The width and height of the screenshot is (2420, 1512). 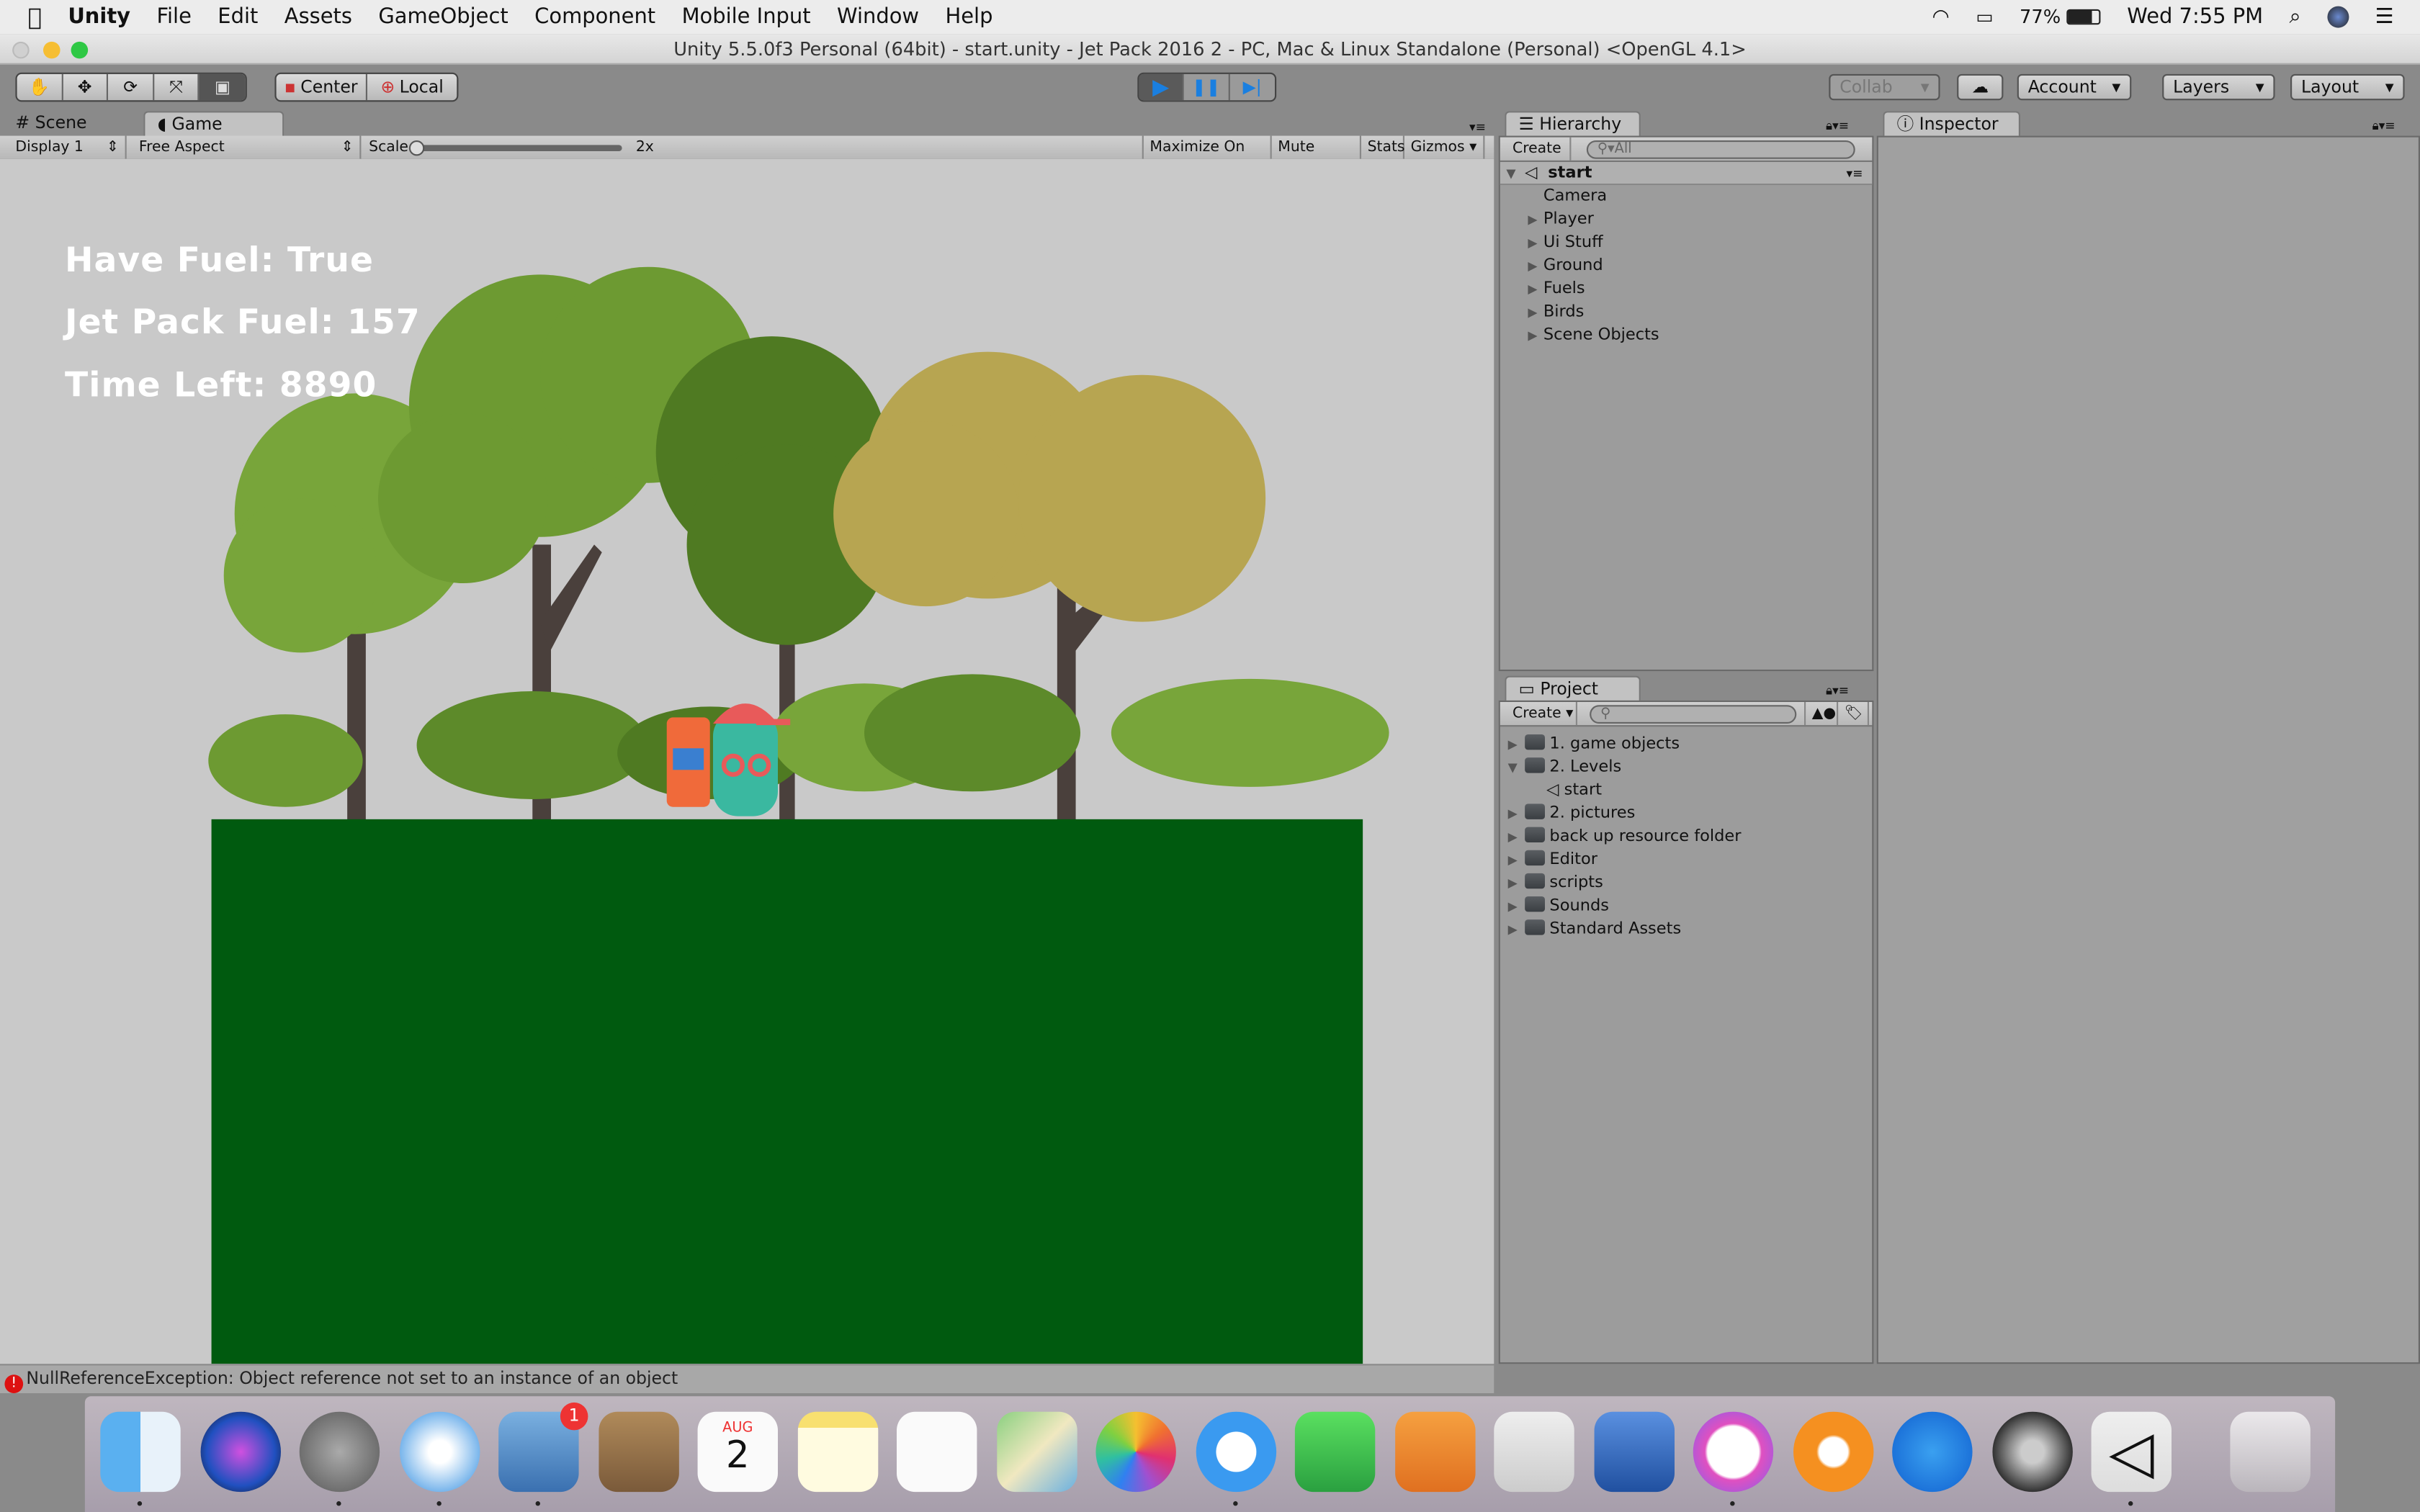 What do you see at coordinates (177, 87) in the screenshot?
I see `scale-tool-icon: ⤧` at bounding box center [177, 87].